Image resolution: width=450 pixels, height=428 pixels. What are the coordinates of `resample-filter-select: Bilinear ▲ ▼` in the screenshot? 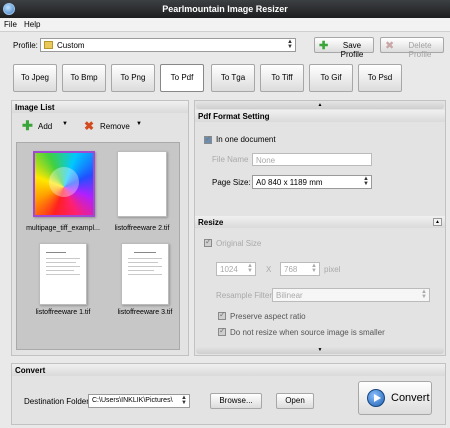 It's located at (351, 295).